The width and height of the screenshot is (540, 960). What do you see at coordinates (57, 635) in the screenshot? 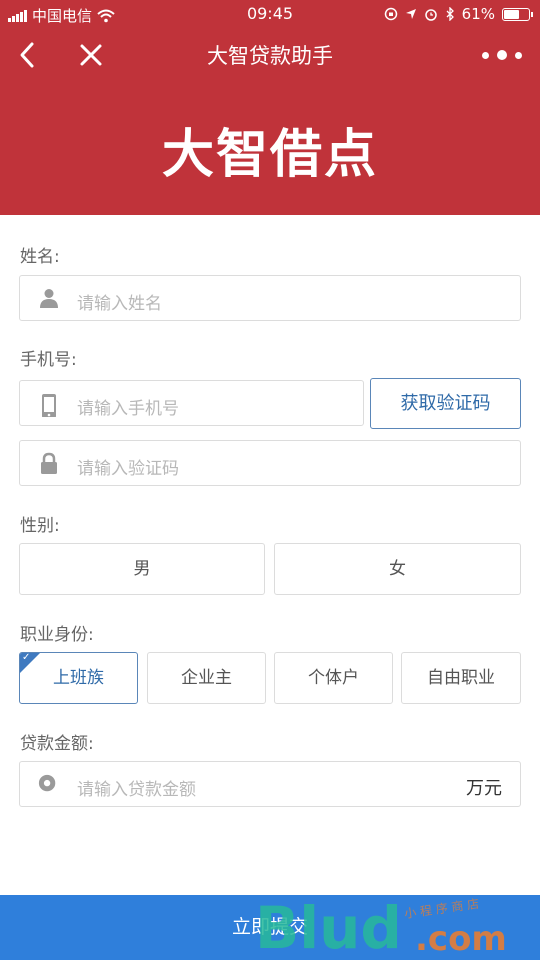
I see `occupation-label: 职业身份:` at bounding box center [57, 635].